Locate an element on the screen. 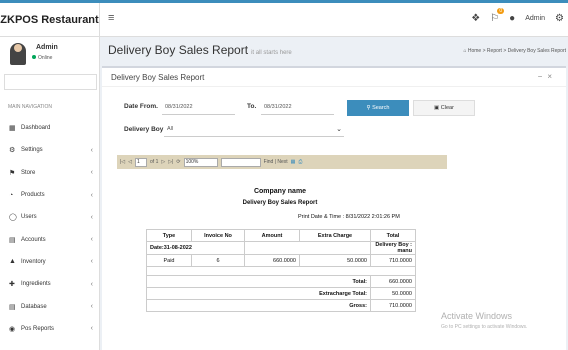 The height and width of the screenshot is (350, 568). header-invoice: Invoice No is located at coordinates (218, 235).